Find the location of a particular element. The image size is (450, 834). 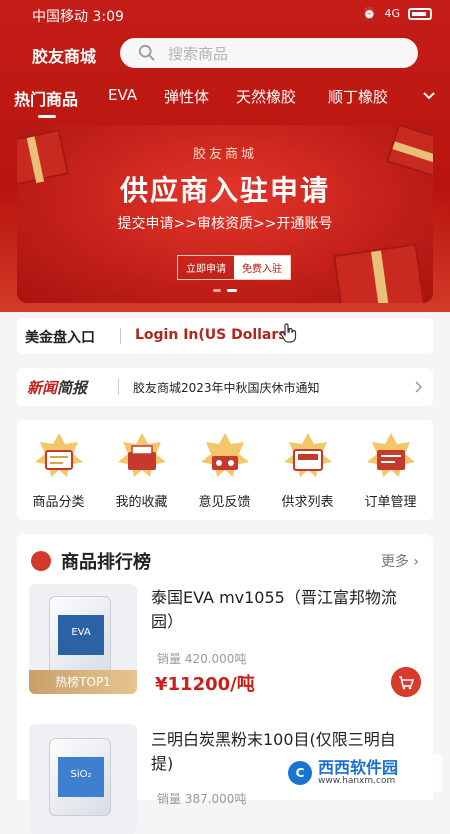

battery-icon is located at coordinates (420, 13).